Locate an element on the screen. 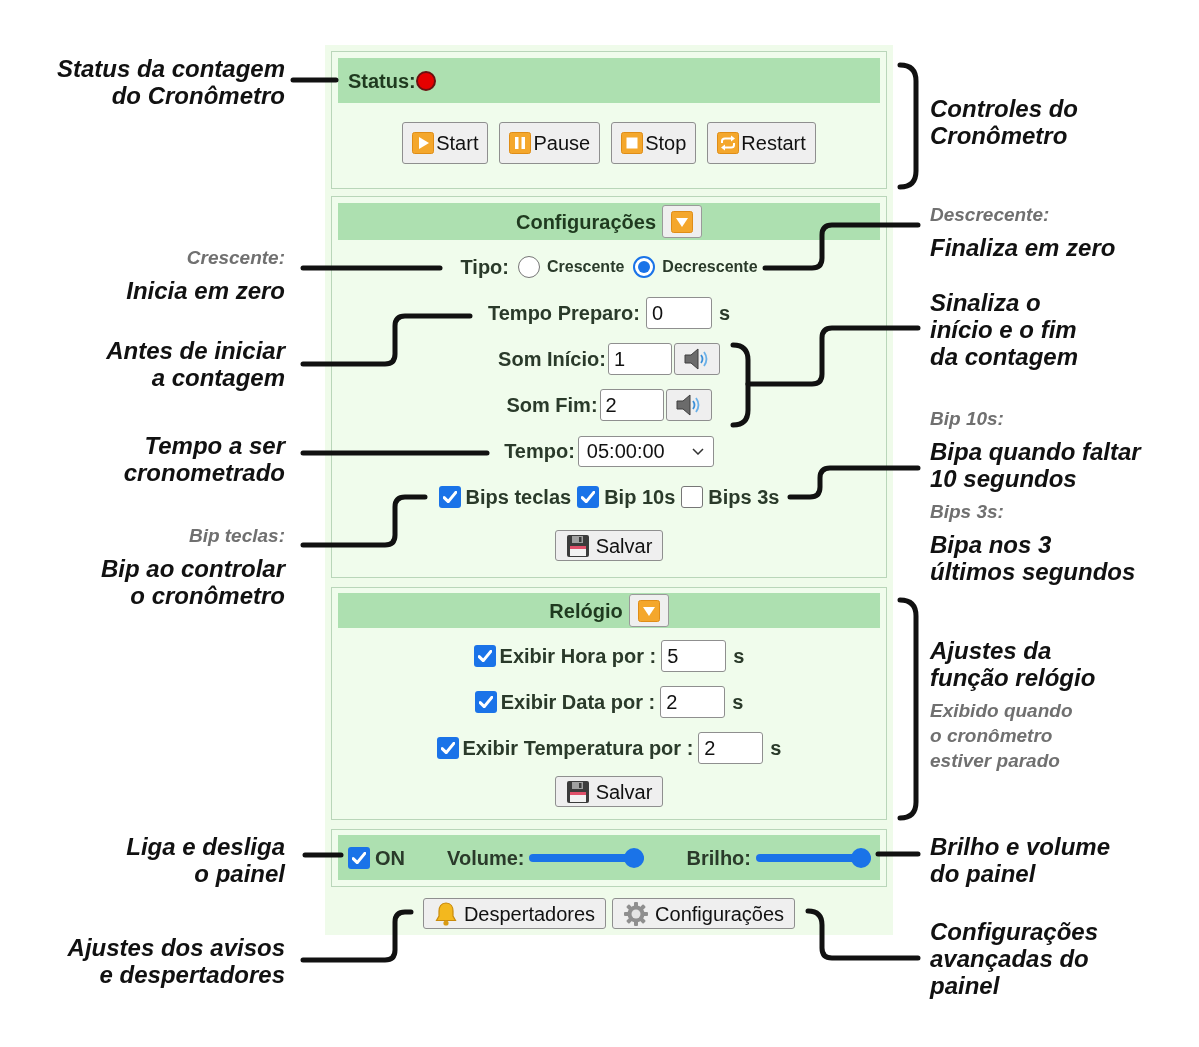 This screenshot has height=1047, width=1199. field-label: Som Fim: is located at coordinates (552, 405).